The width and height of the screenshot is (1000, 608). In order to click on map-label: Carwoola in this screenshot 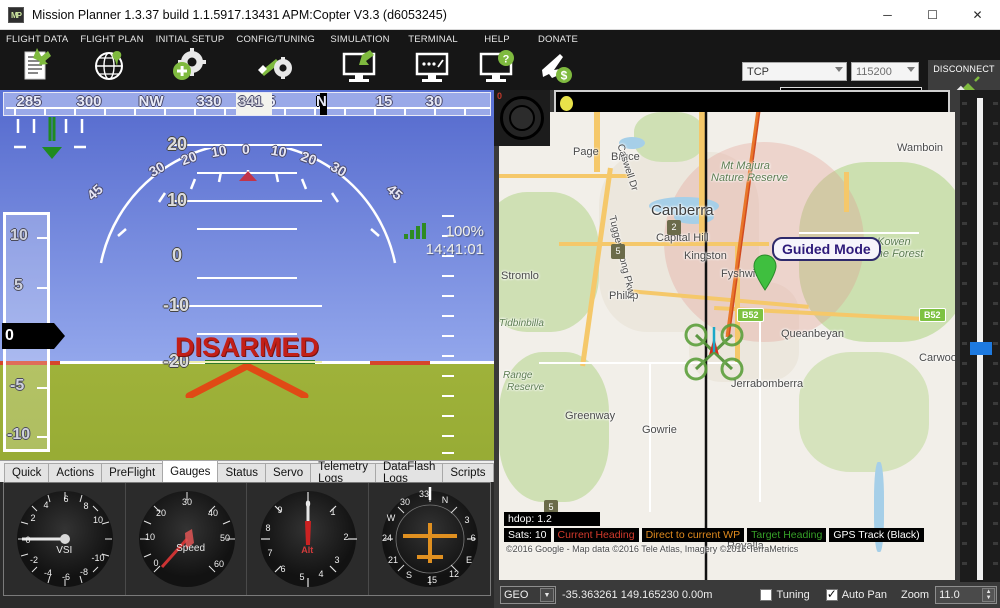, I will do `click(937, 358)`.